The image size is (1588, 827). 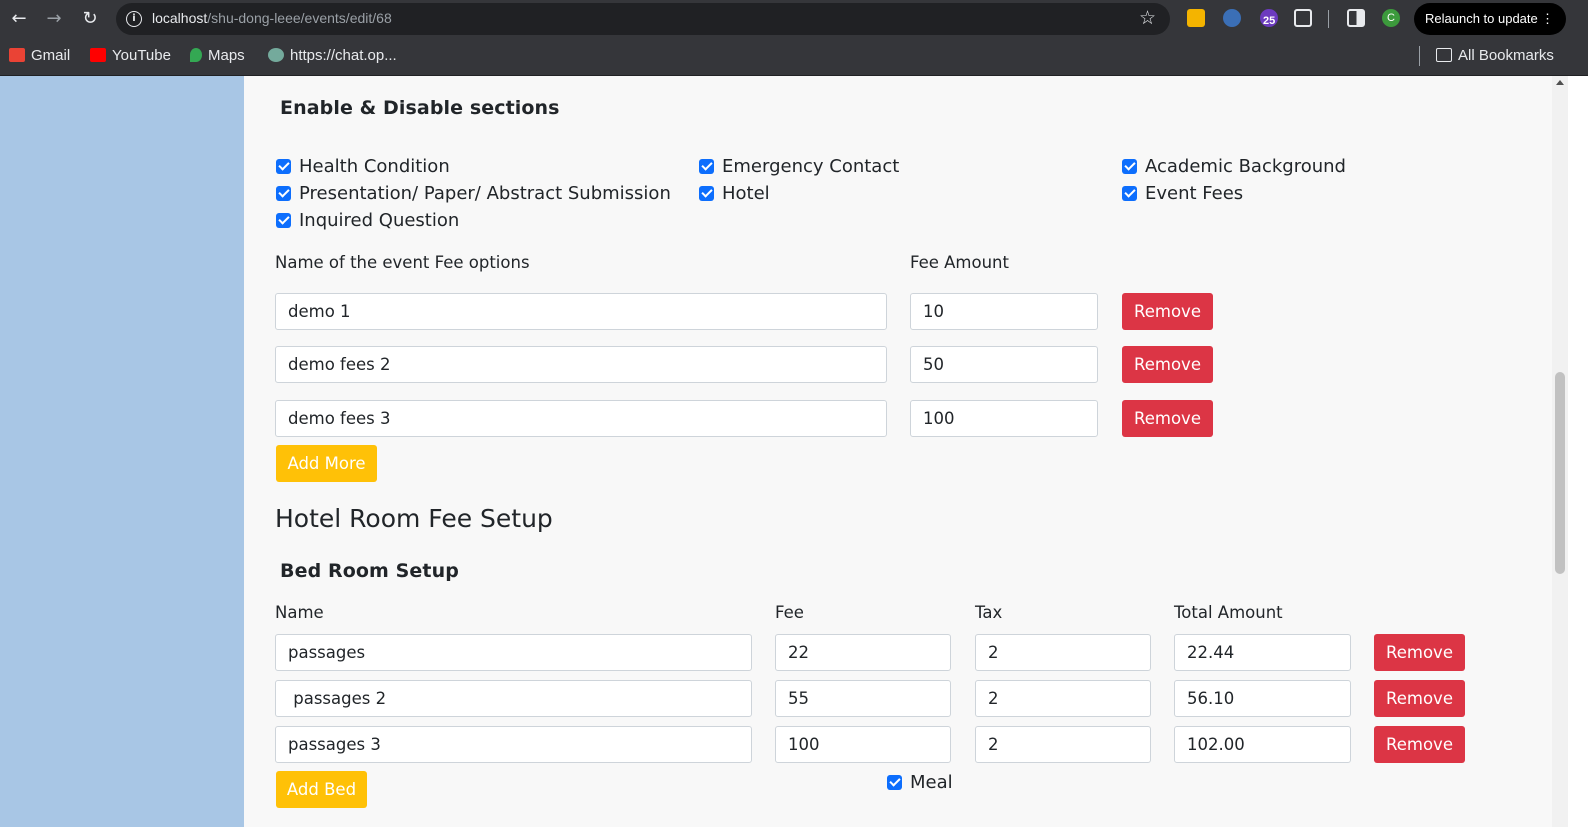 I want to click on bookmark-youtube: YouTube, so click(x=130, y=56).